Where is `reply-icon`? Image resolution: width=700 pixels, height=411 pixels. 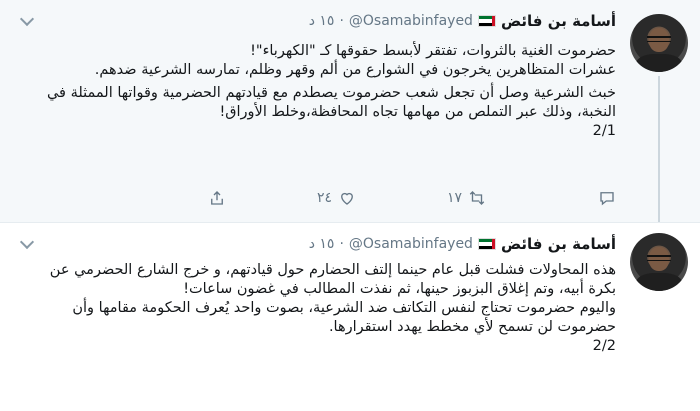
reply-icon is located at coordinates (607, 199).